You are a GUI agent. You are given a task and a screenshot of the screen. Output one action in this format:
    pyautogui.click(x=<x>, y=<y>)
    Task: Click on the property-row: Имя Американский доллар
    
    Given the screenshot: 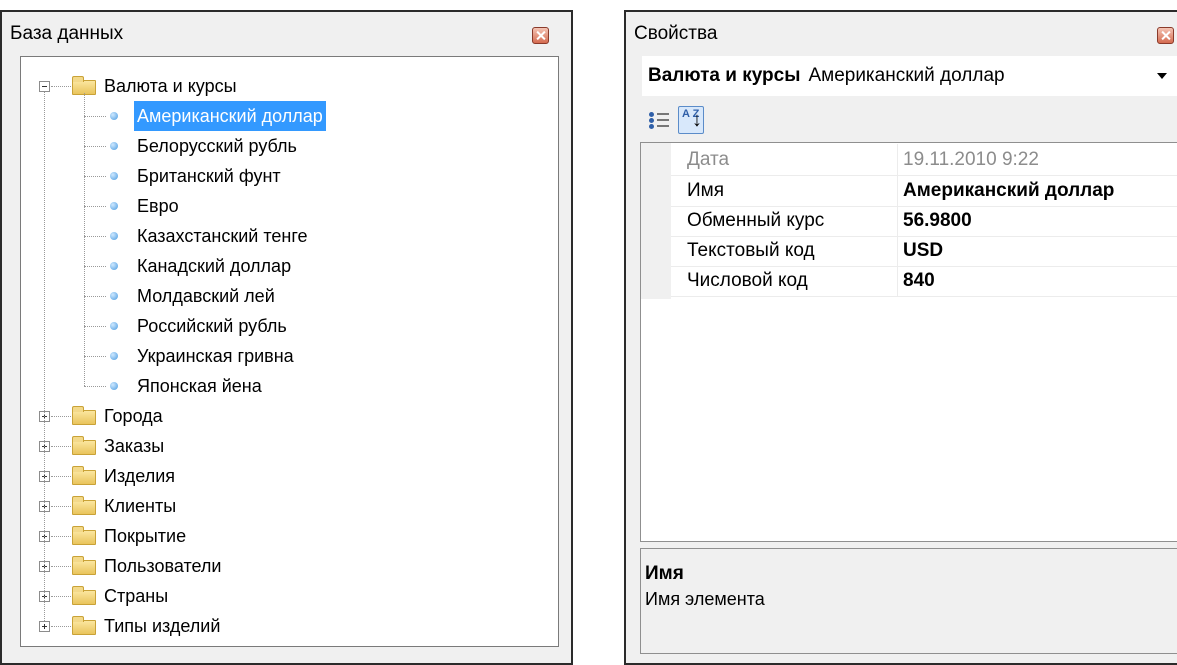 What is the action you would take?
    pyautogui.click(x=924, y=191)
    